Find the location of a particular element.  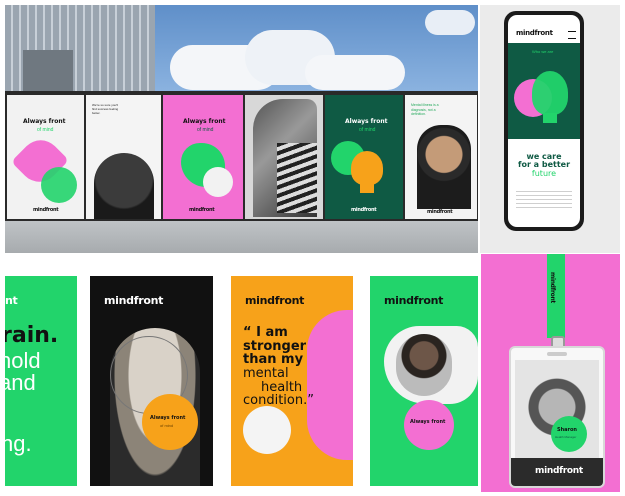

quote-line: condition.” is located at coordinates (278, 401).